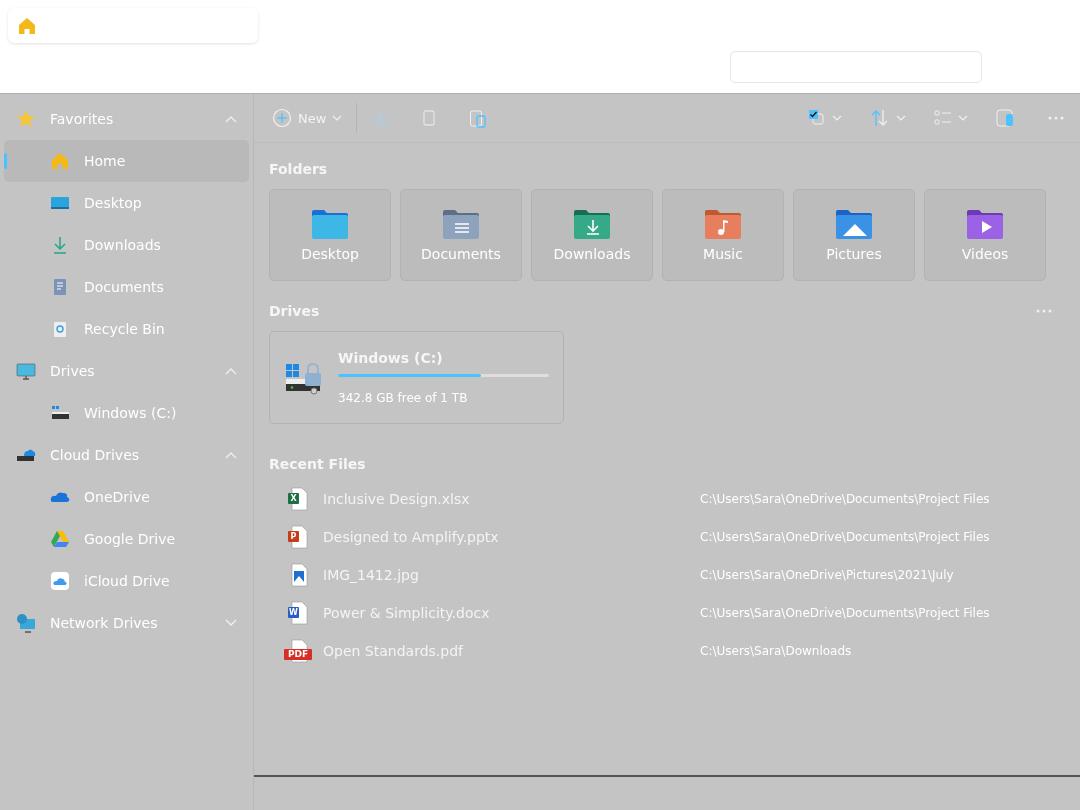 This screenshot has height=810, width=1080. I want to click on cloud-icon, so click(60, 581).